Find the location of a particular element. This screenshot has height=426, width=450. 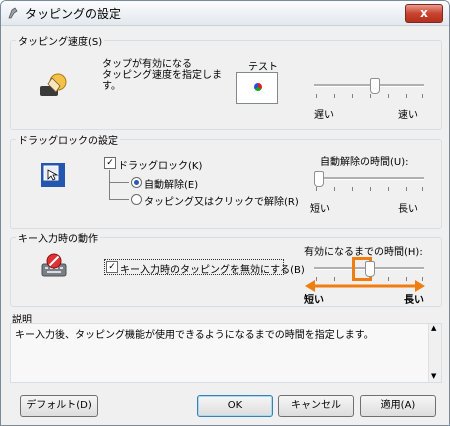

test-area is located at coordinates (257, 88).